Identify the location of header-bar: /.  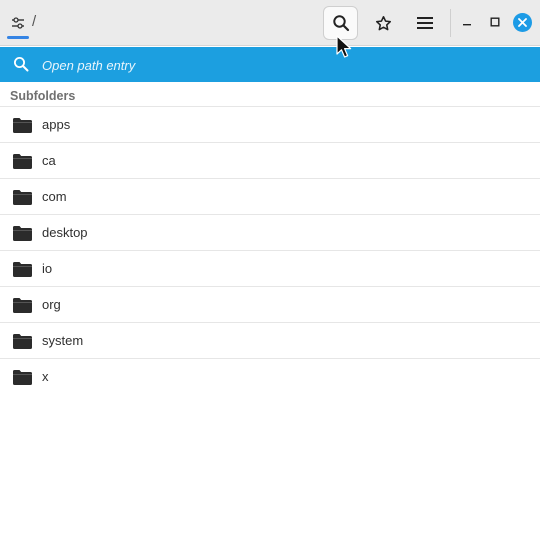
(270, 23).